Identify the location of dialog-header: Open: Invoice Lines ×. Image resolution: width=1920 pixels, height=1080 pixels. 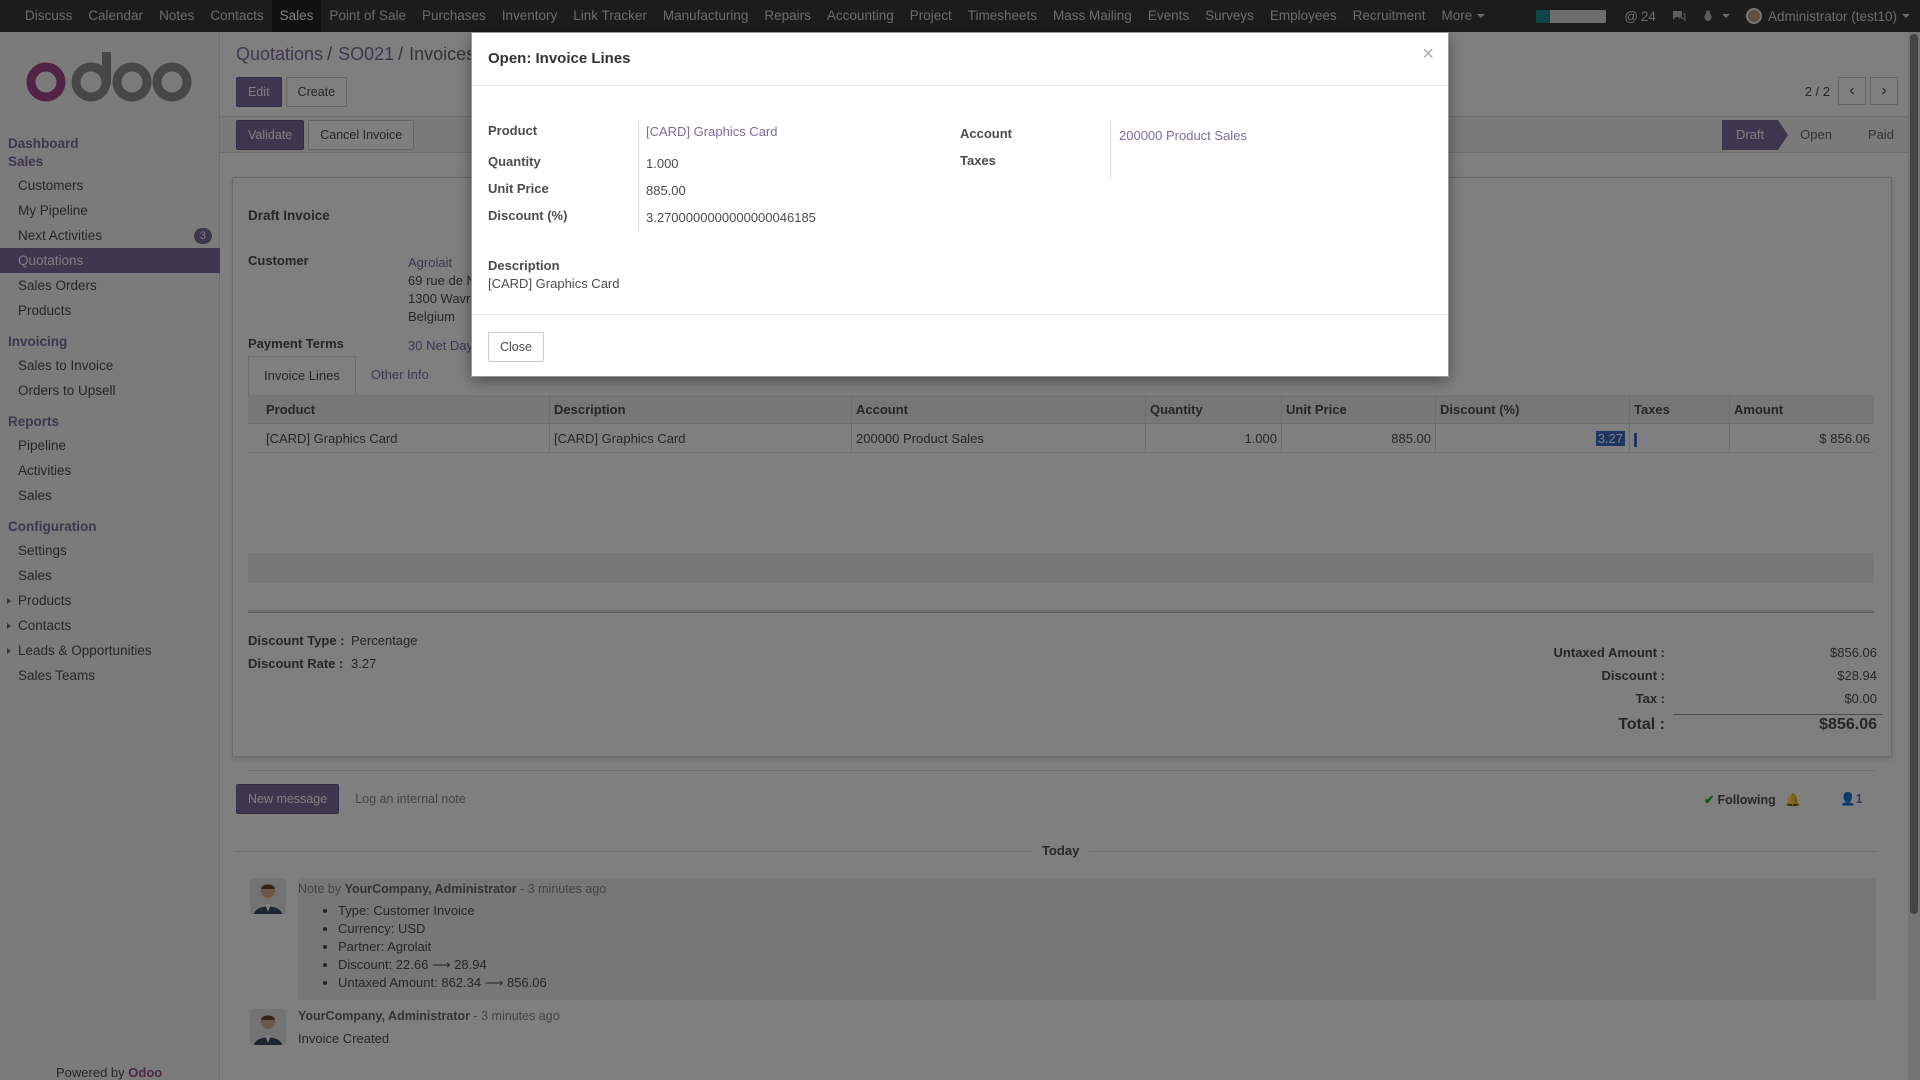
(960, 59).